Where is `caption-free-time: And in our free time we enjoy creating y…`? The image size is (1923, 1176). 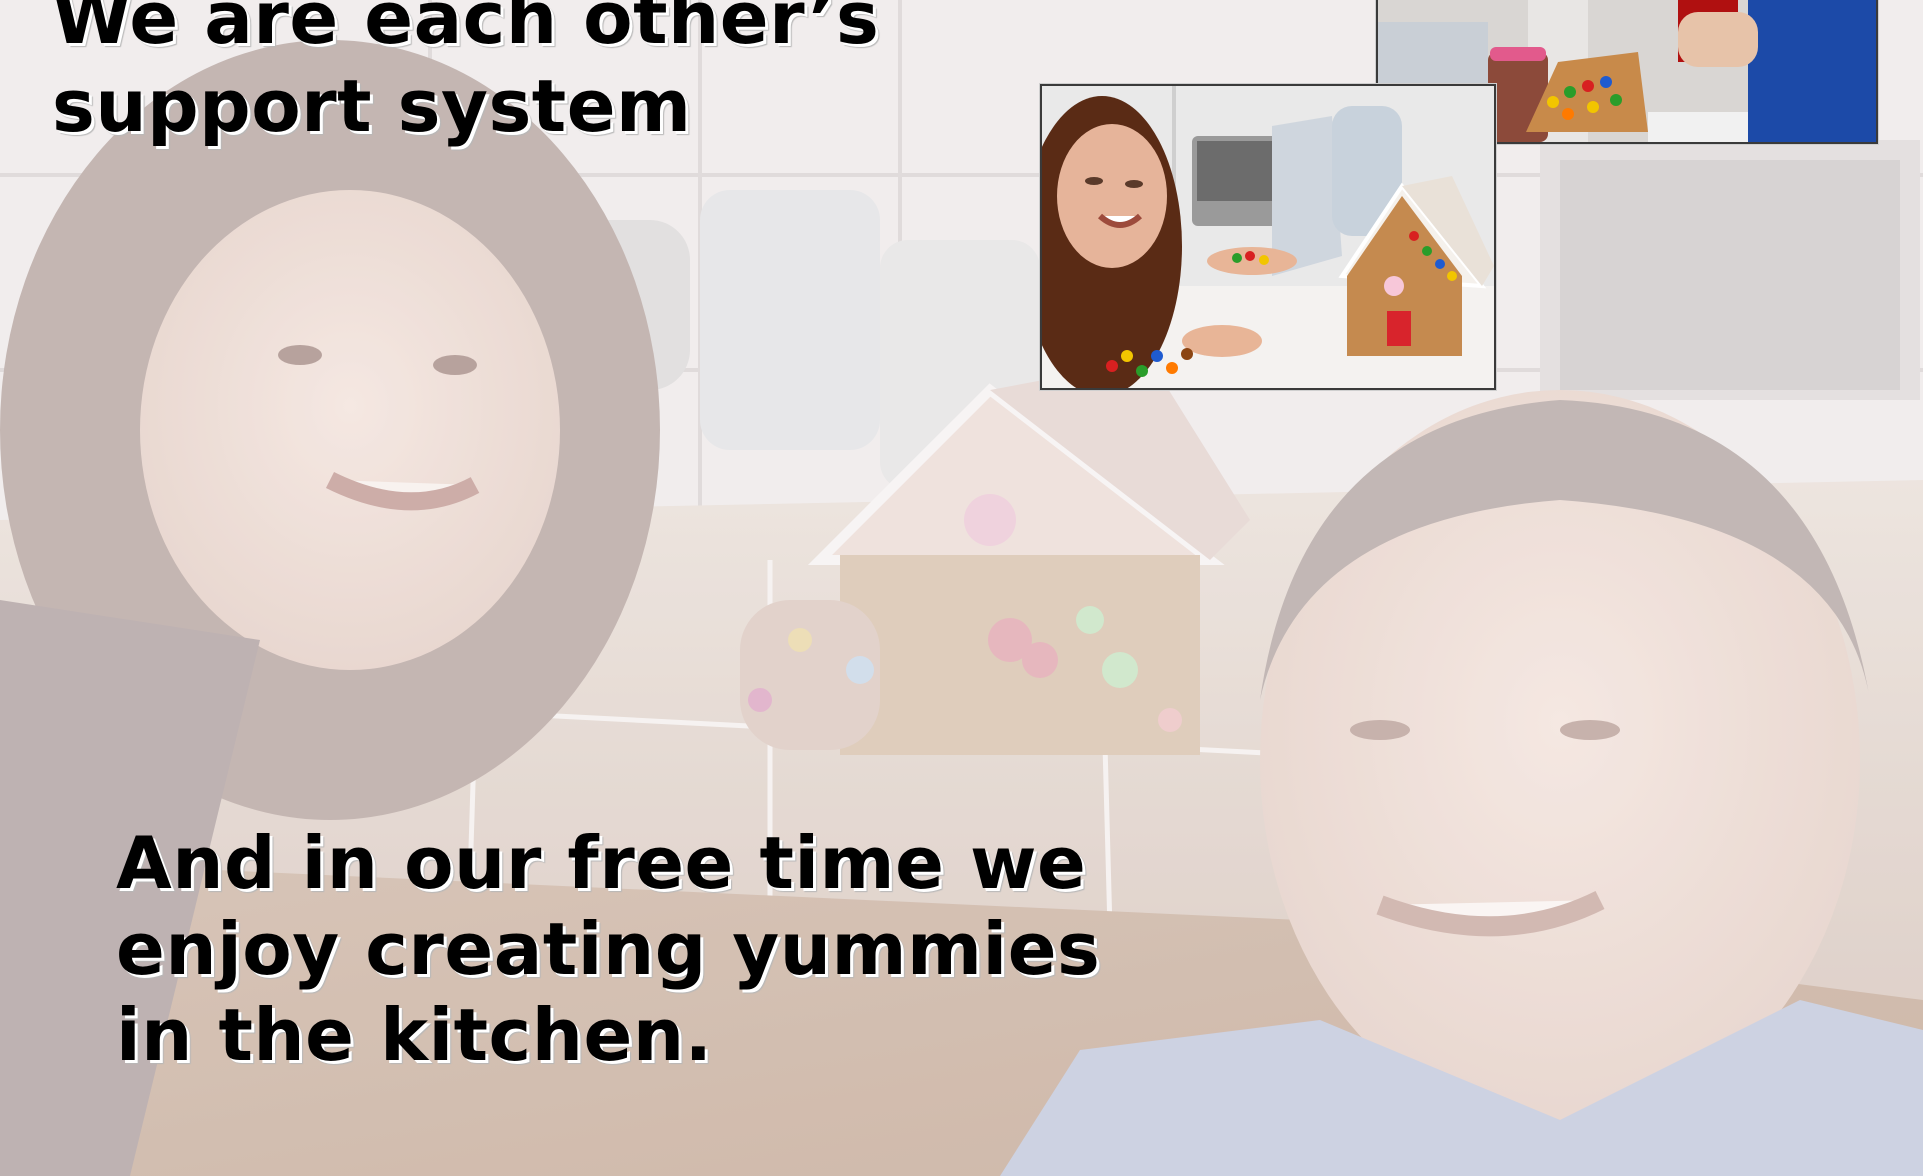 caption-free-time: And in our free time we enjoy creating y… is located at coordinates (608, 949).